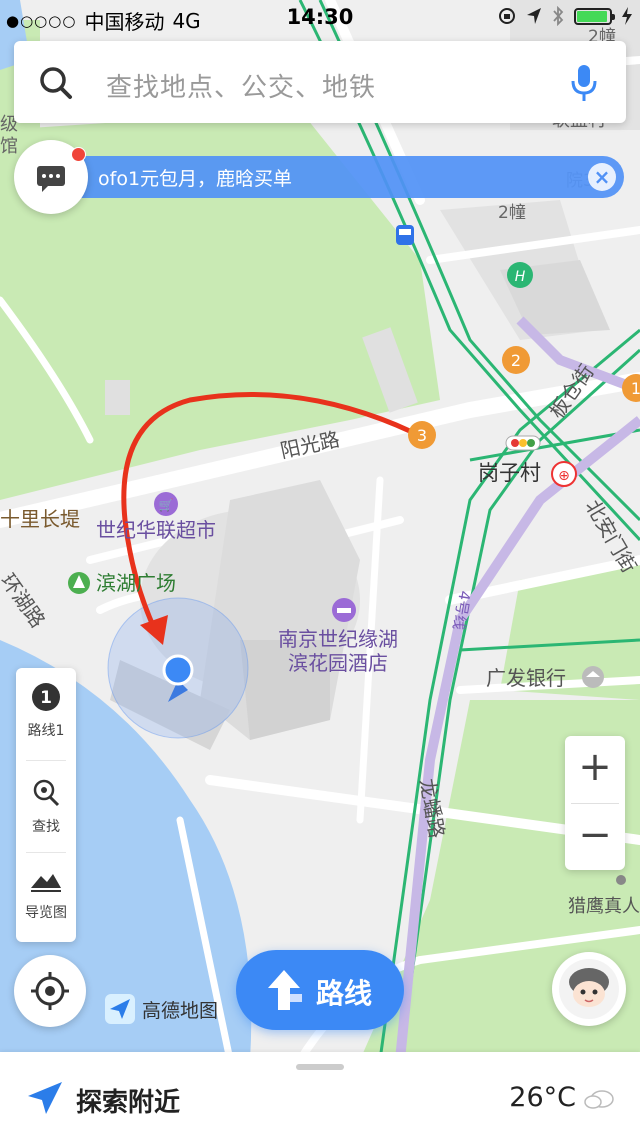  I want to click on search-input: 查找地点、公交、地铁, so click(241, 85).